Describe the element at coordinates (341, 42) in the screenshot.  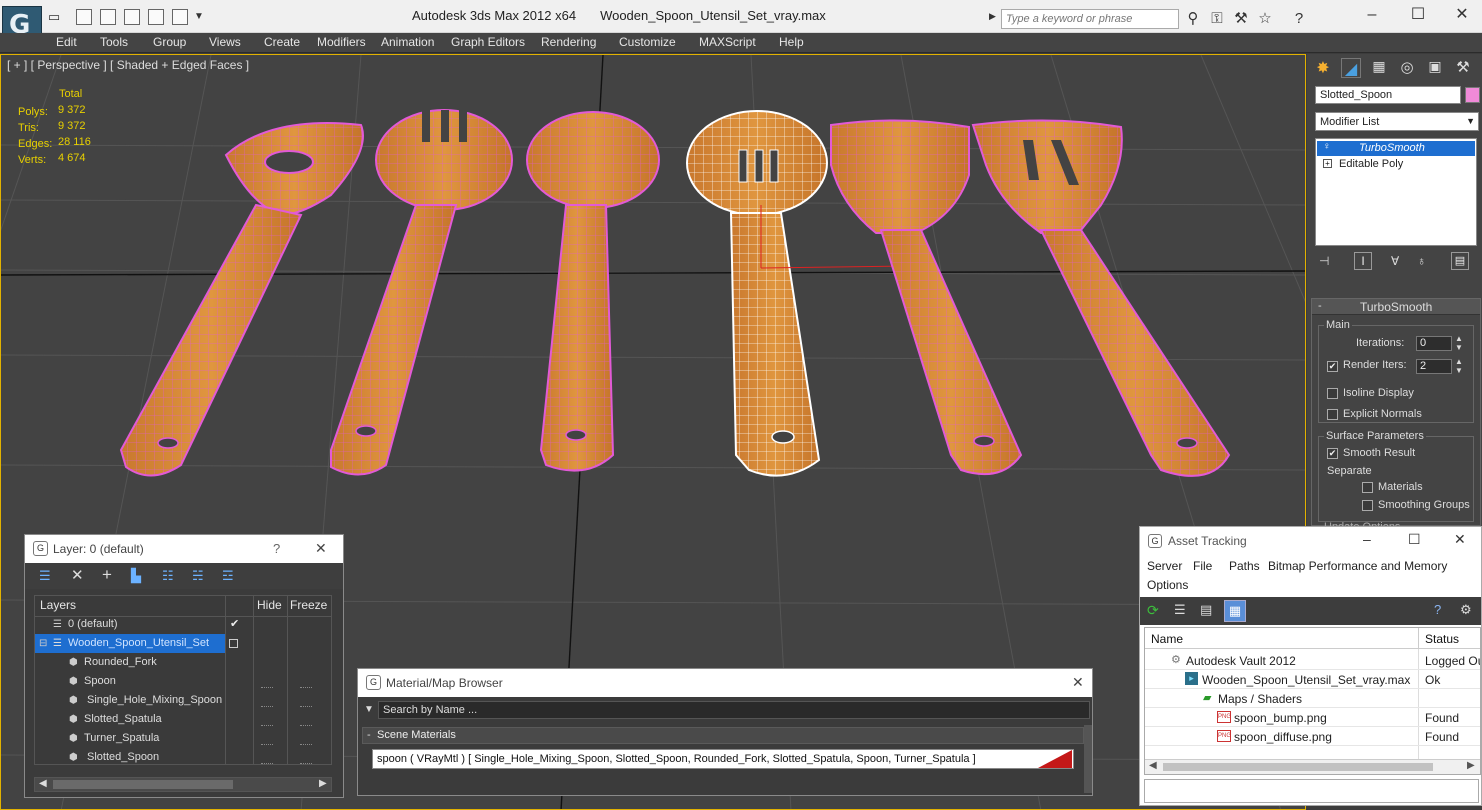
I see `menu-modifiers: Modifiers` at that location.